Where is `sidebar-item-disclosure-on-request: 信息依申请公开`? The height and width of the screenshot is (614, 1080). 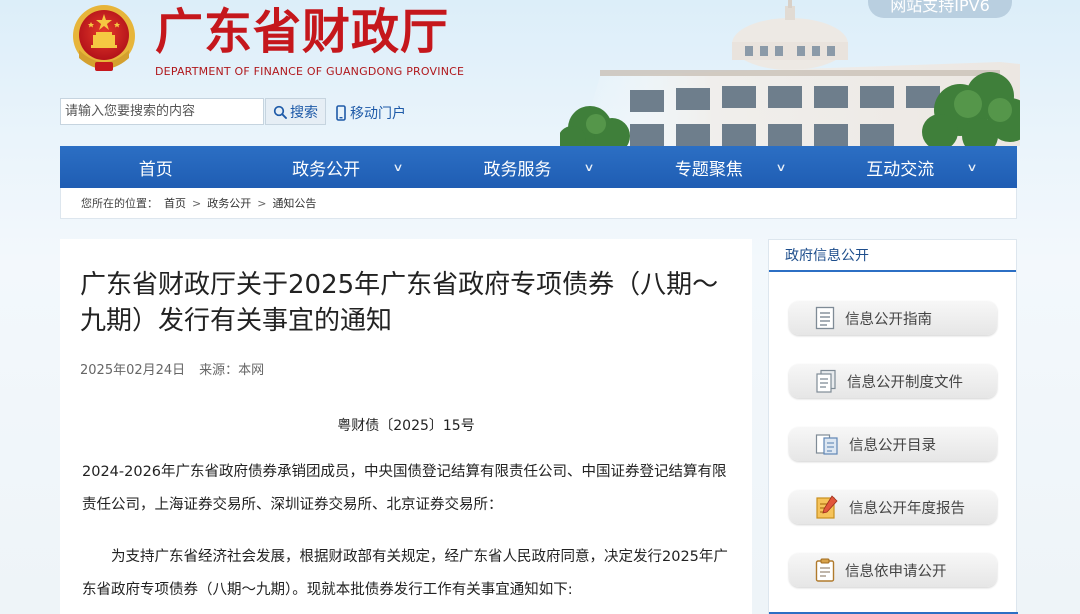 sidebar-item-disclosure-on-request: 信息依申请公开 is located at coordinates (893, 570).